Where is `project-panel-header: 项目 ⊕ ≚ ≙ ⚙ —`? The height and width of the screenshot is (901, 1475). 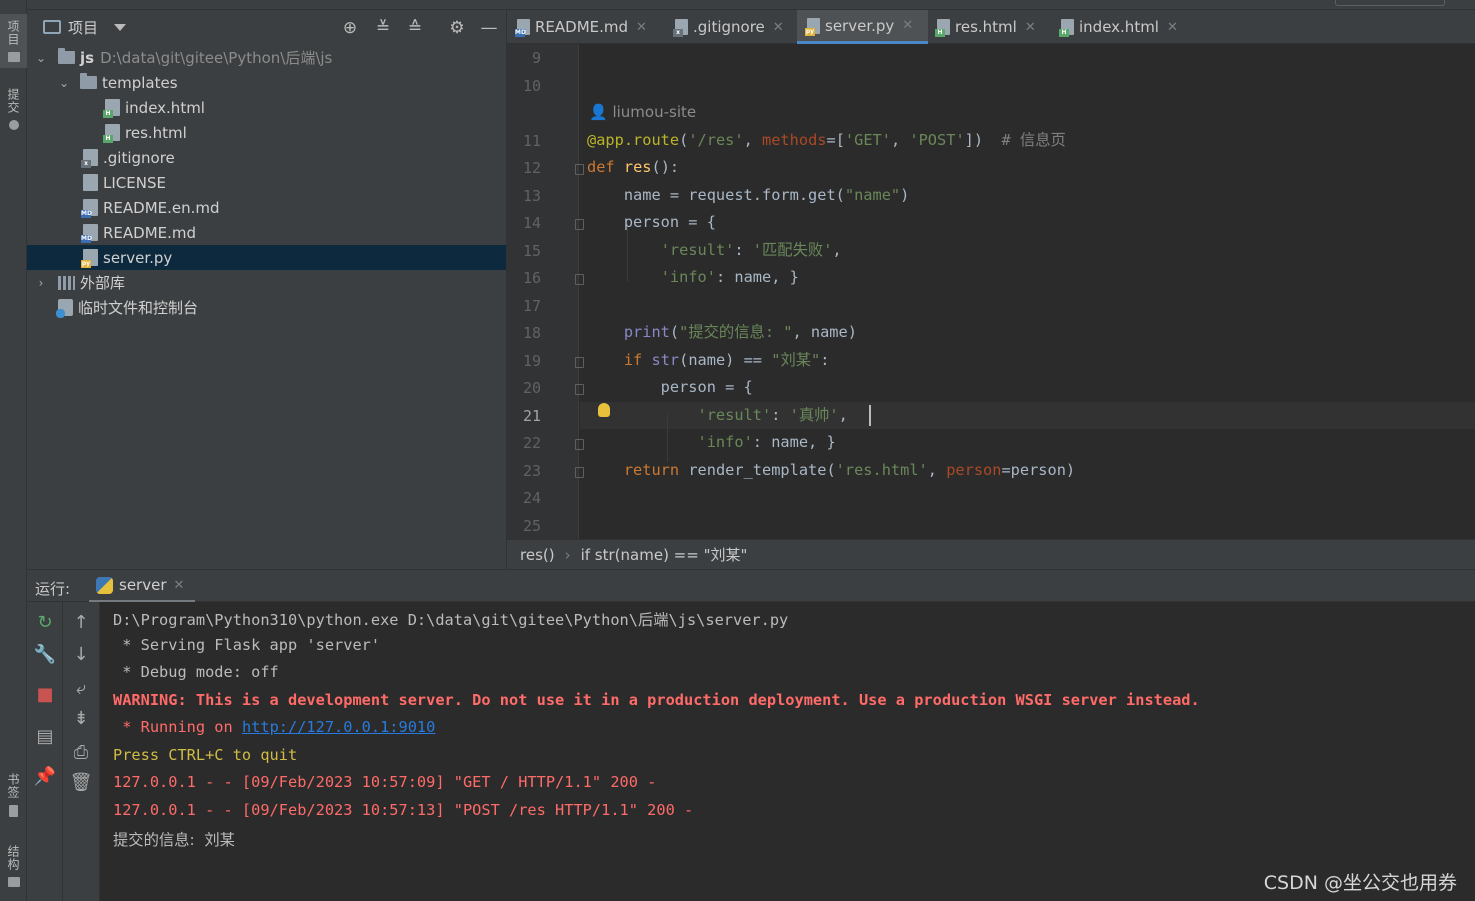 project-panel-header: 项目 ⊕ ≚ ≙ ⚙ — is located at coordinates (267, 27).